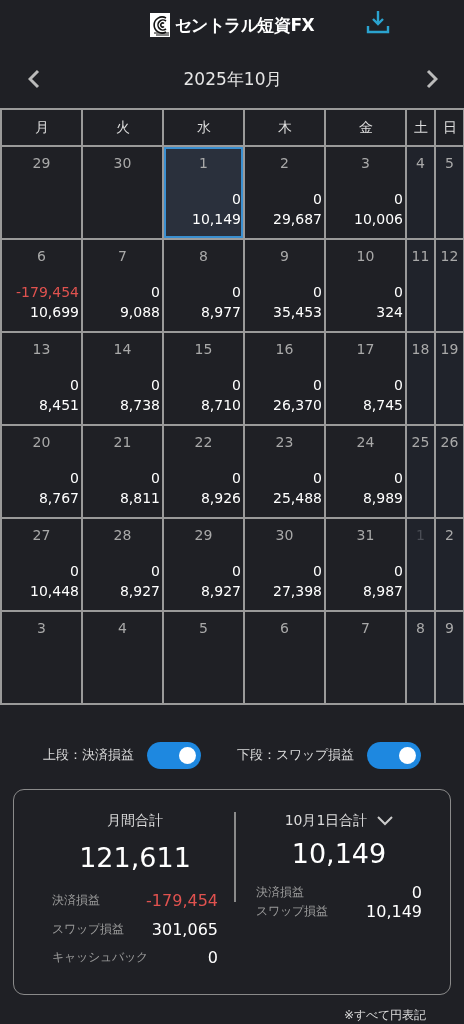 The height and width of the screenshot is (1024, 464). I want to click on calendar-day-cell: 8 0 8,977, so click(203, 285).